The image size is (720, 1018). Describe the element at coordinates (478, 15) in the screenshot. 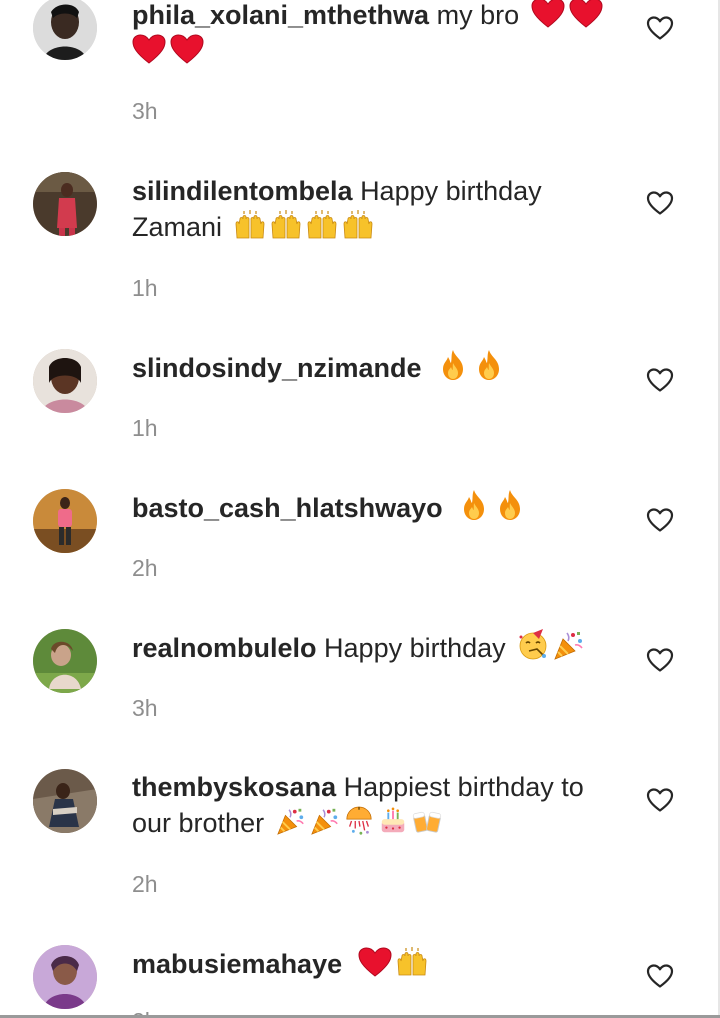

I see `comment-body: my bro` at that location.